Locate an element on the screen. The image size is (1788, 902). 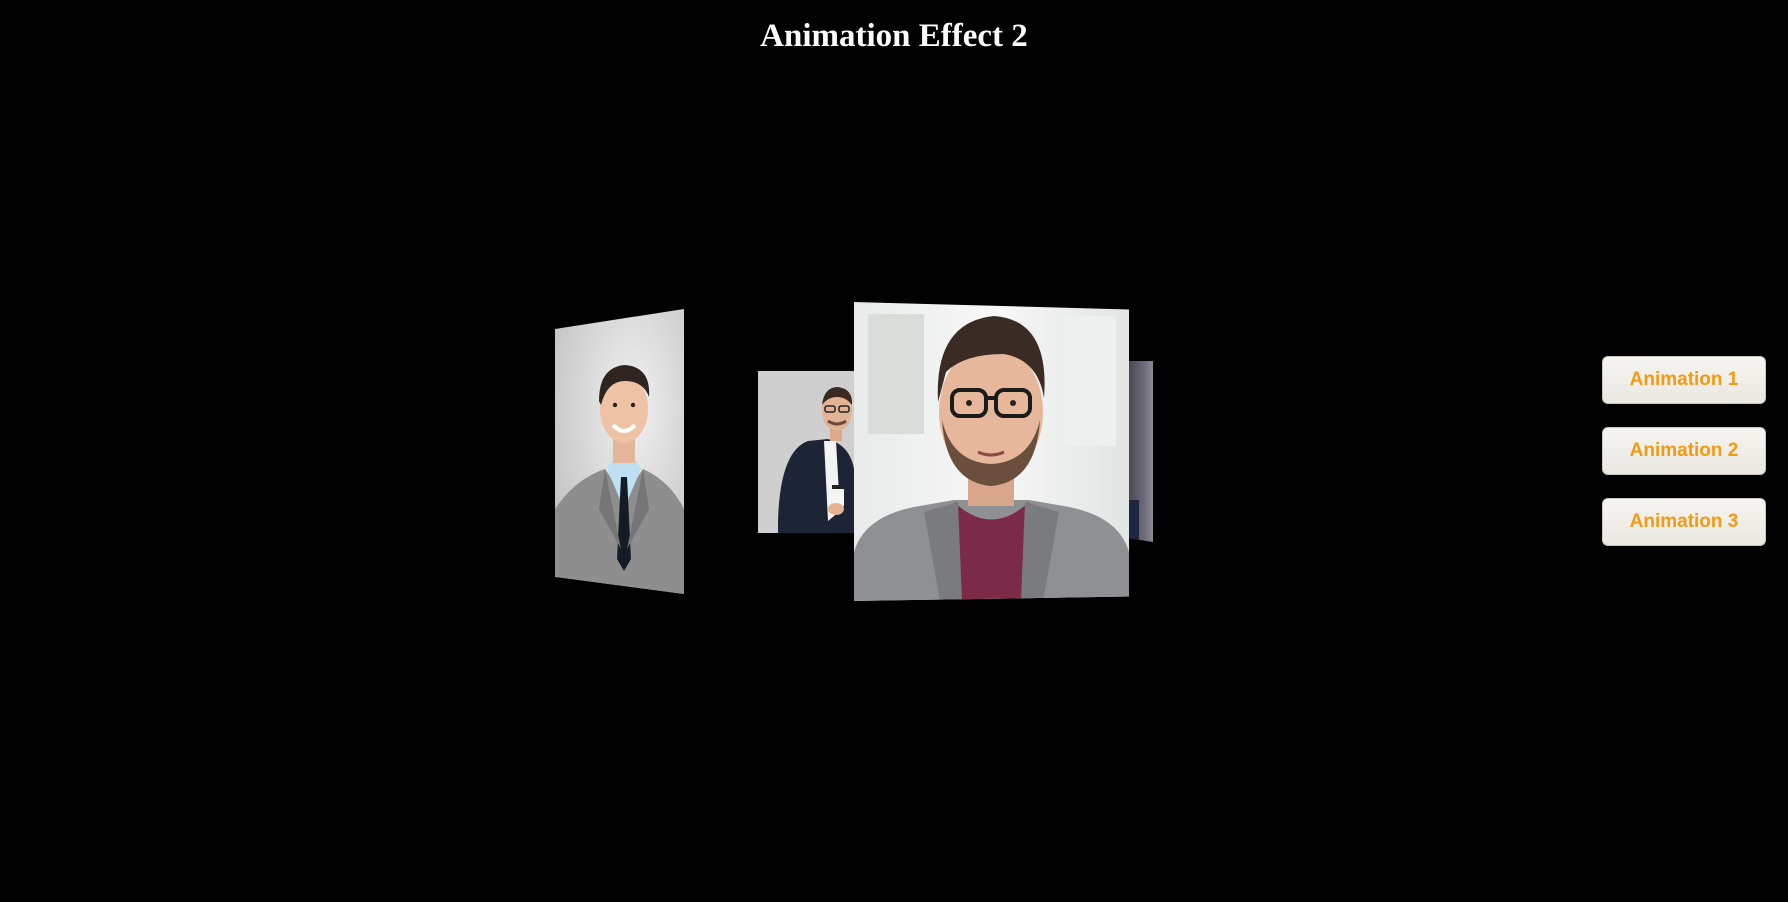
photo-card-edge is located at coordinates (1141, 451).